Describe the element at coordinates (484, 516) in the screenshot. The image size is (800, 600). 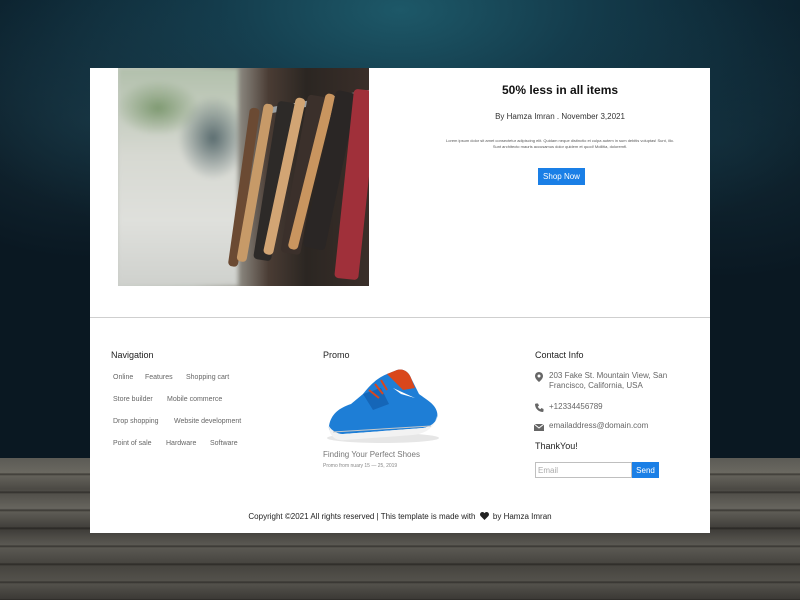
I see `heart-icon` at that location.